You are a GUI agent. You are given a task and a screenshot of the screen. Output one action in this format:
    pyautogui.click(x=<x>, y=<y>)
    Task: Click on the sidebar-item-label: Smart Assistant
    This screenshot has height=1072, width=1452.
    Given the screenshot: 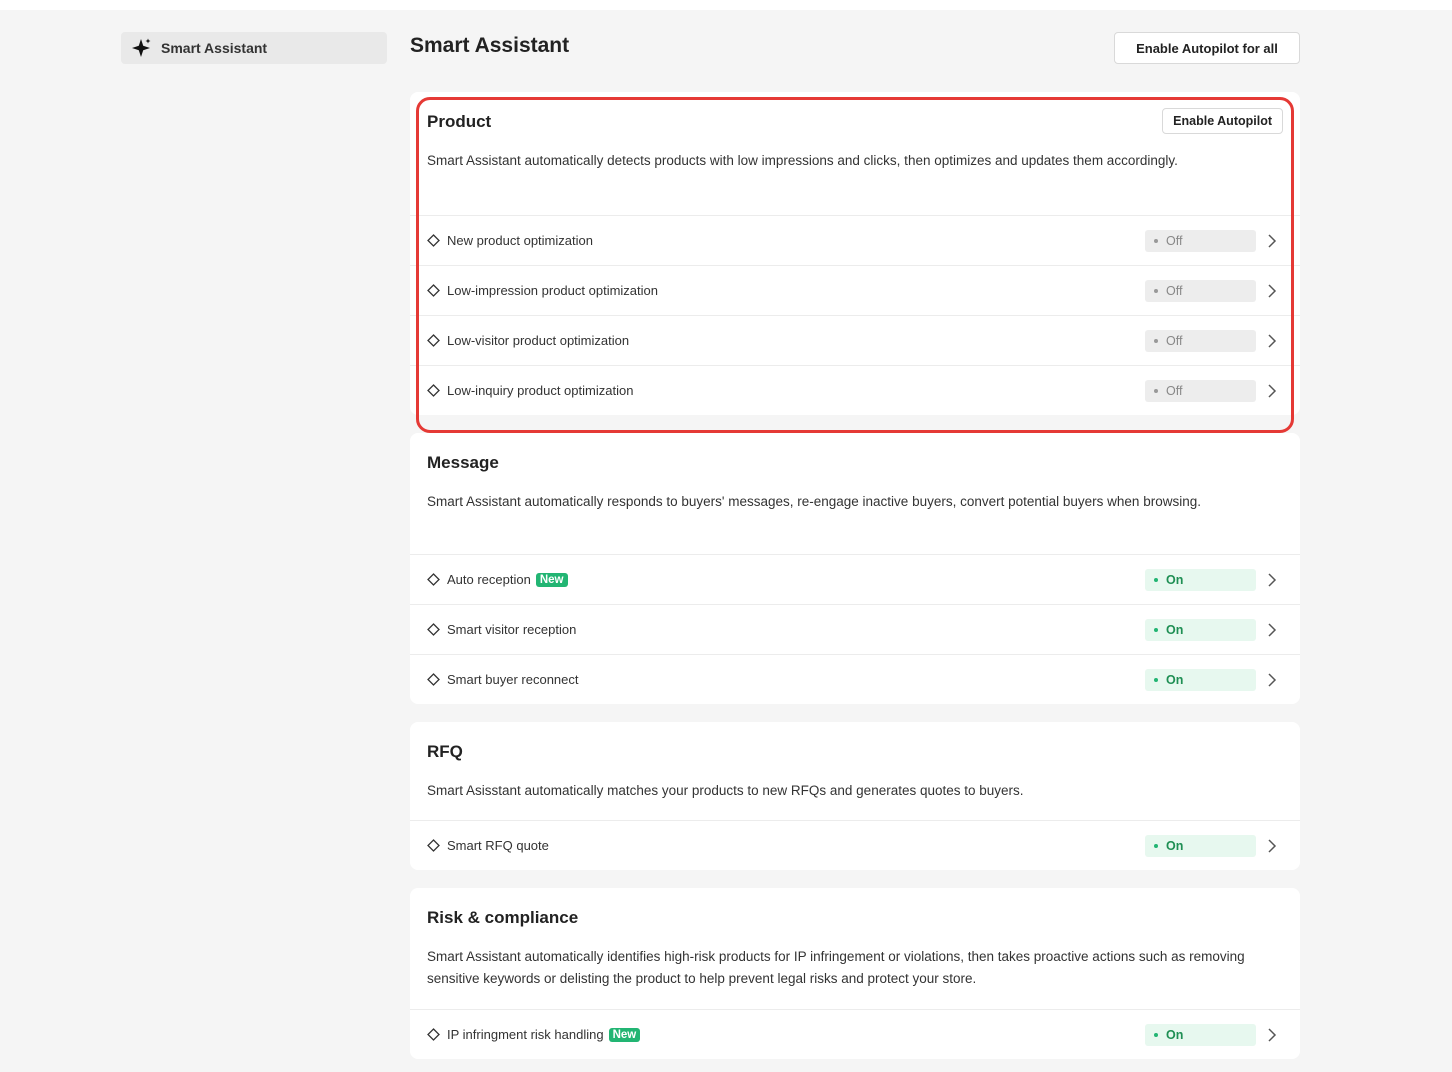 What is the action you would take?
    pyautogui.click(x=214, y=48)
    